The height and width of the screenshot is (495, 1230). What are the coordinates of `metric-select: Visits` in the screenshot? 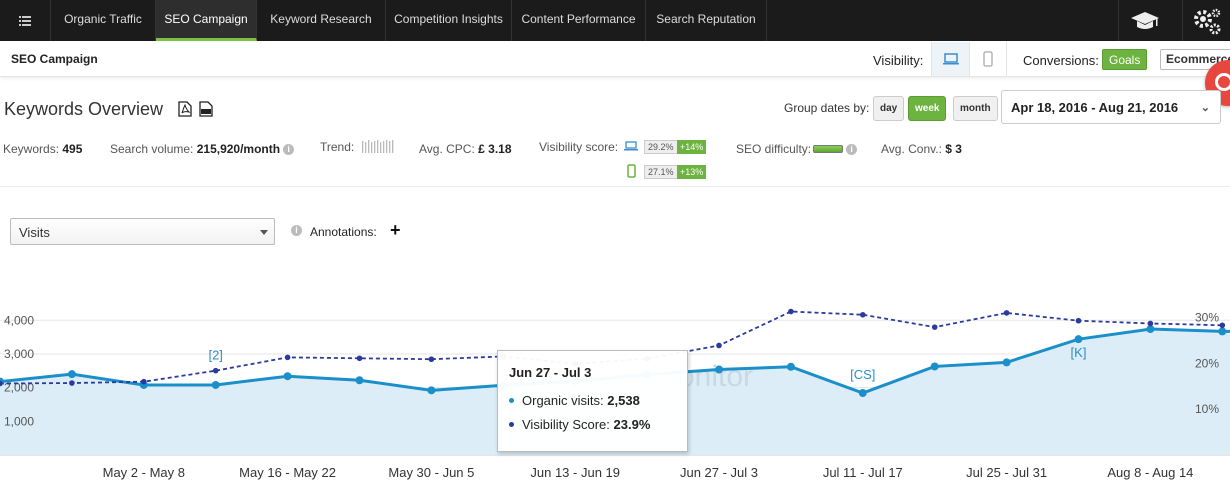 It's located at (142, 231).